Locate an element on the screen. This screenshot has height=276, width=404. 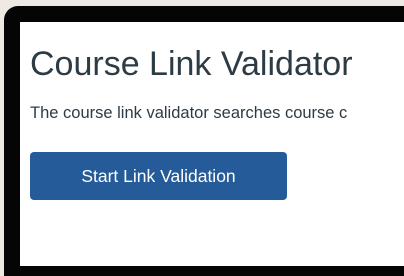
start-link-validation-button: Start Link Validation is located at coordinates (158, 176).